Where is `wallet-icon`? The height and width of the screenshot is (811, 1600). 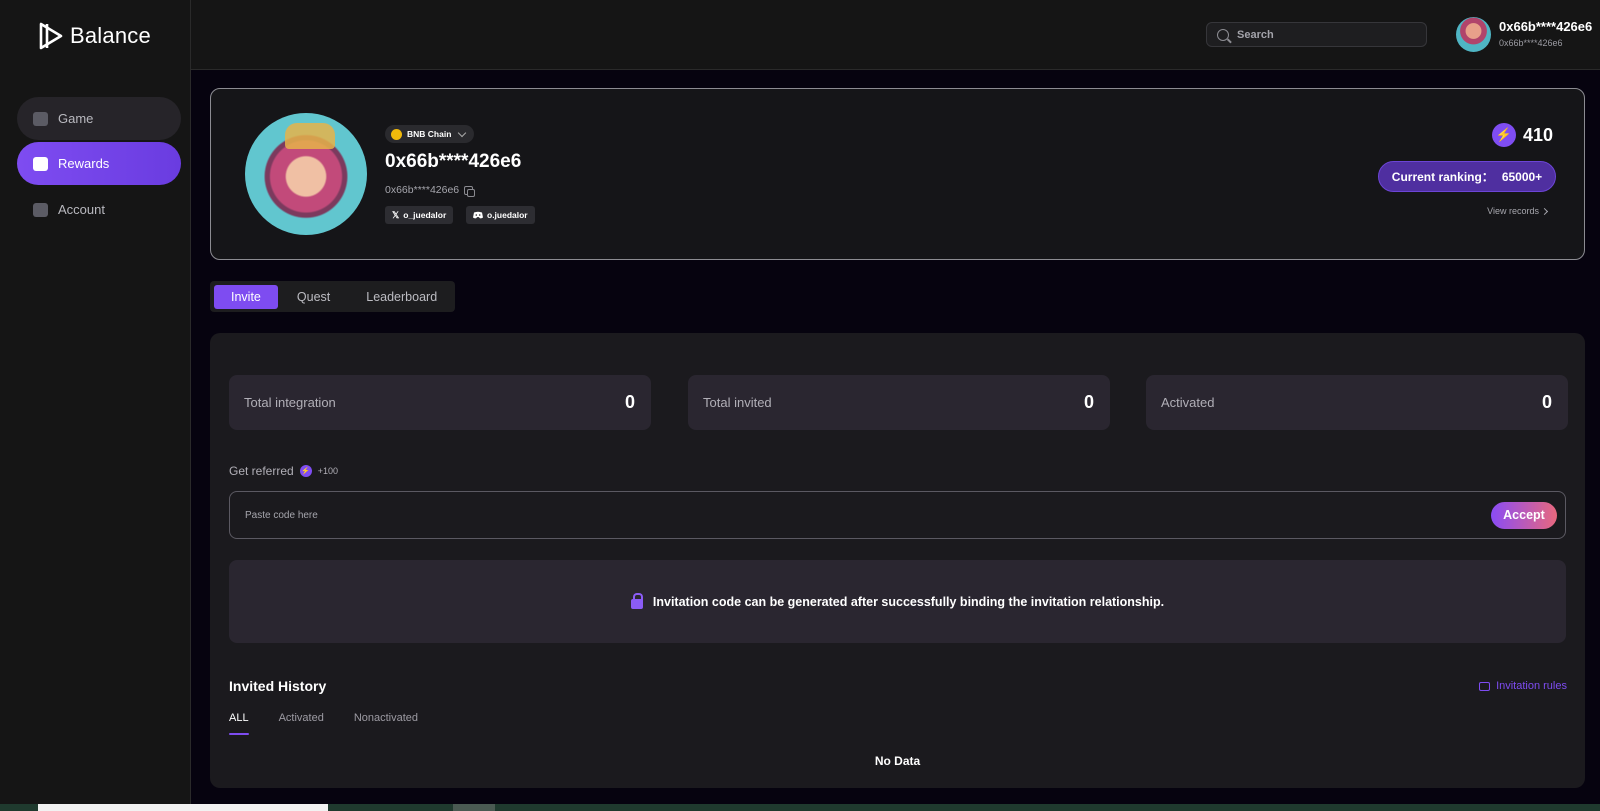 wallet-icon is located at coordinates (40, 163).